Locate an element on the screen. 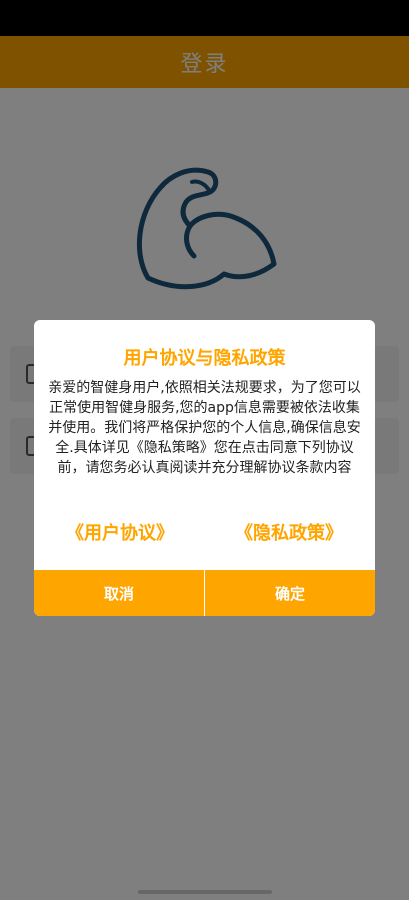  cancel-button: 取消 is located at coordinates (119, 593).